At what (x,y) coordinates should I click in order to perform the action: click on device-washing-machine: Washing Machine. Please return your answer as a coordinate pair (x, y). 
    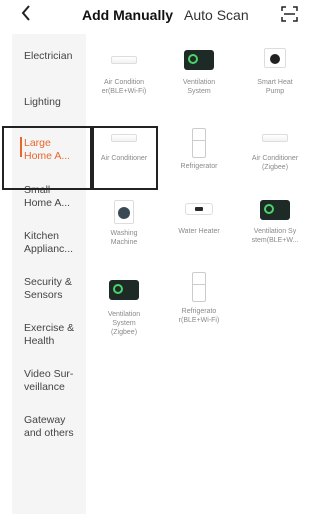
    Looking at the image, I should click on (124, 223).